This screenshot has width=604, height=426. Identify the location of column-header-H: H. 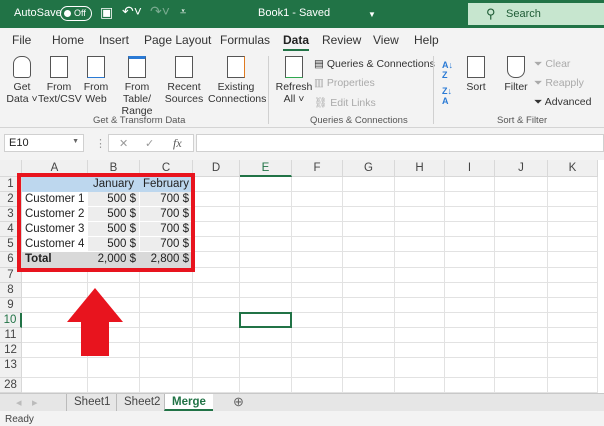
(420, 168).